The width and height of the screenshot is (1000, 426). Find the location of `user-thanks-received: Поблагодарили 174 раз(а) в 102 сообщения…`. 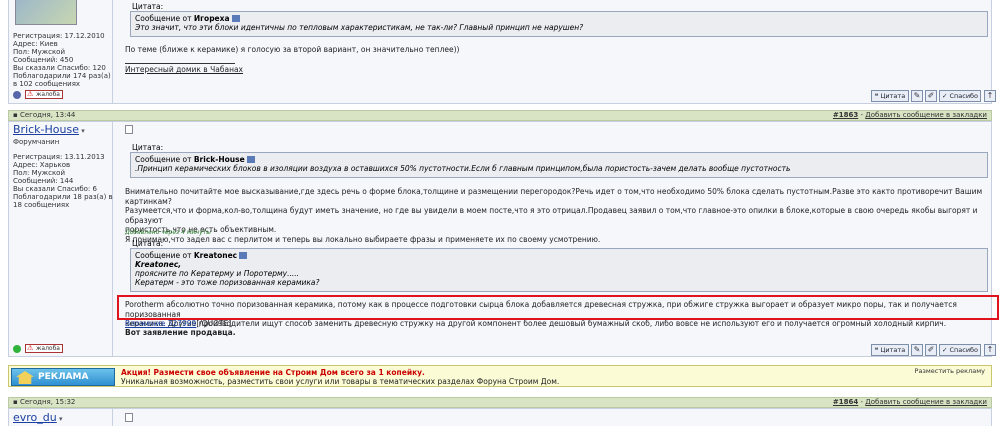

user-thanks-received: Поблагодарили 174 раз(а) в 102 сообщения… is located at coordinates (62, 80).